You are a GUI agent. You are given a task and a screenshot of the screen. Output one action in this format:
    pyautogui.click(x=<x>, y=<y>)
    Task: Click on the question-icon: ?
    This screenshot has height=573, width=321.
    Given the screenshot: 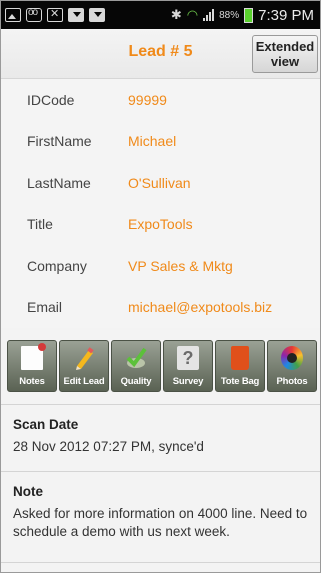 What is the action you would take?
    pyautogui.click(x=188, y=358)
    